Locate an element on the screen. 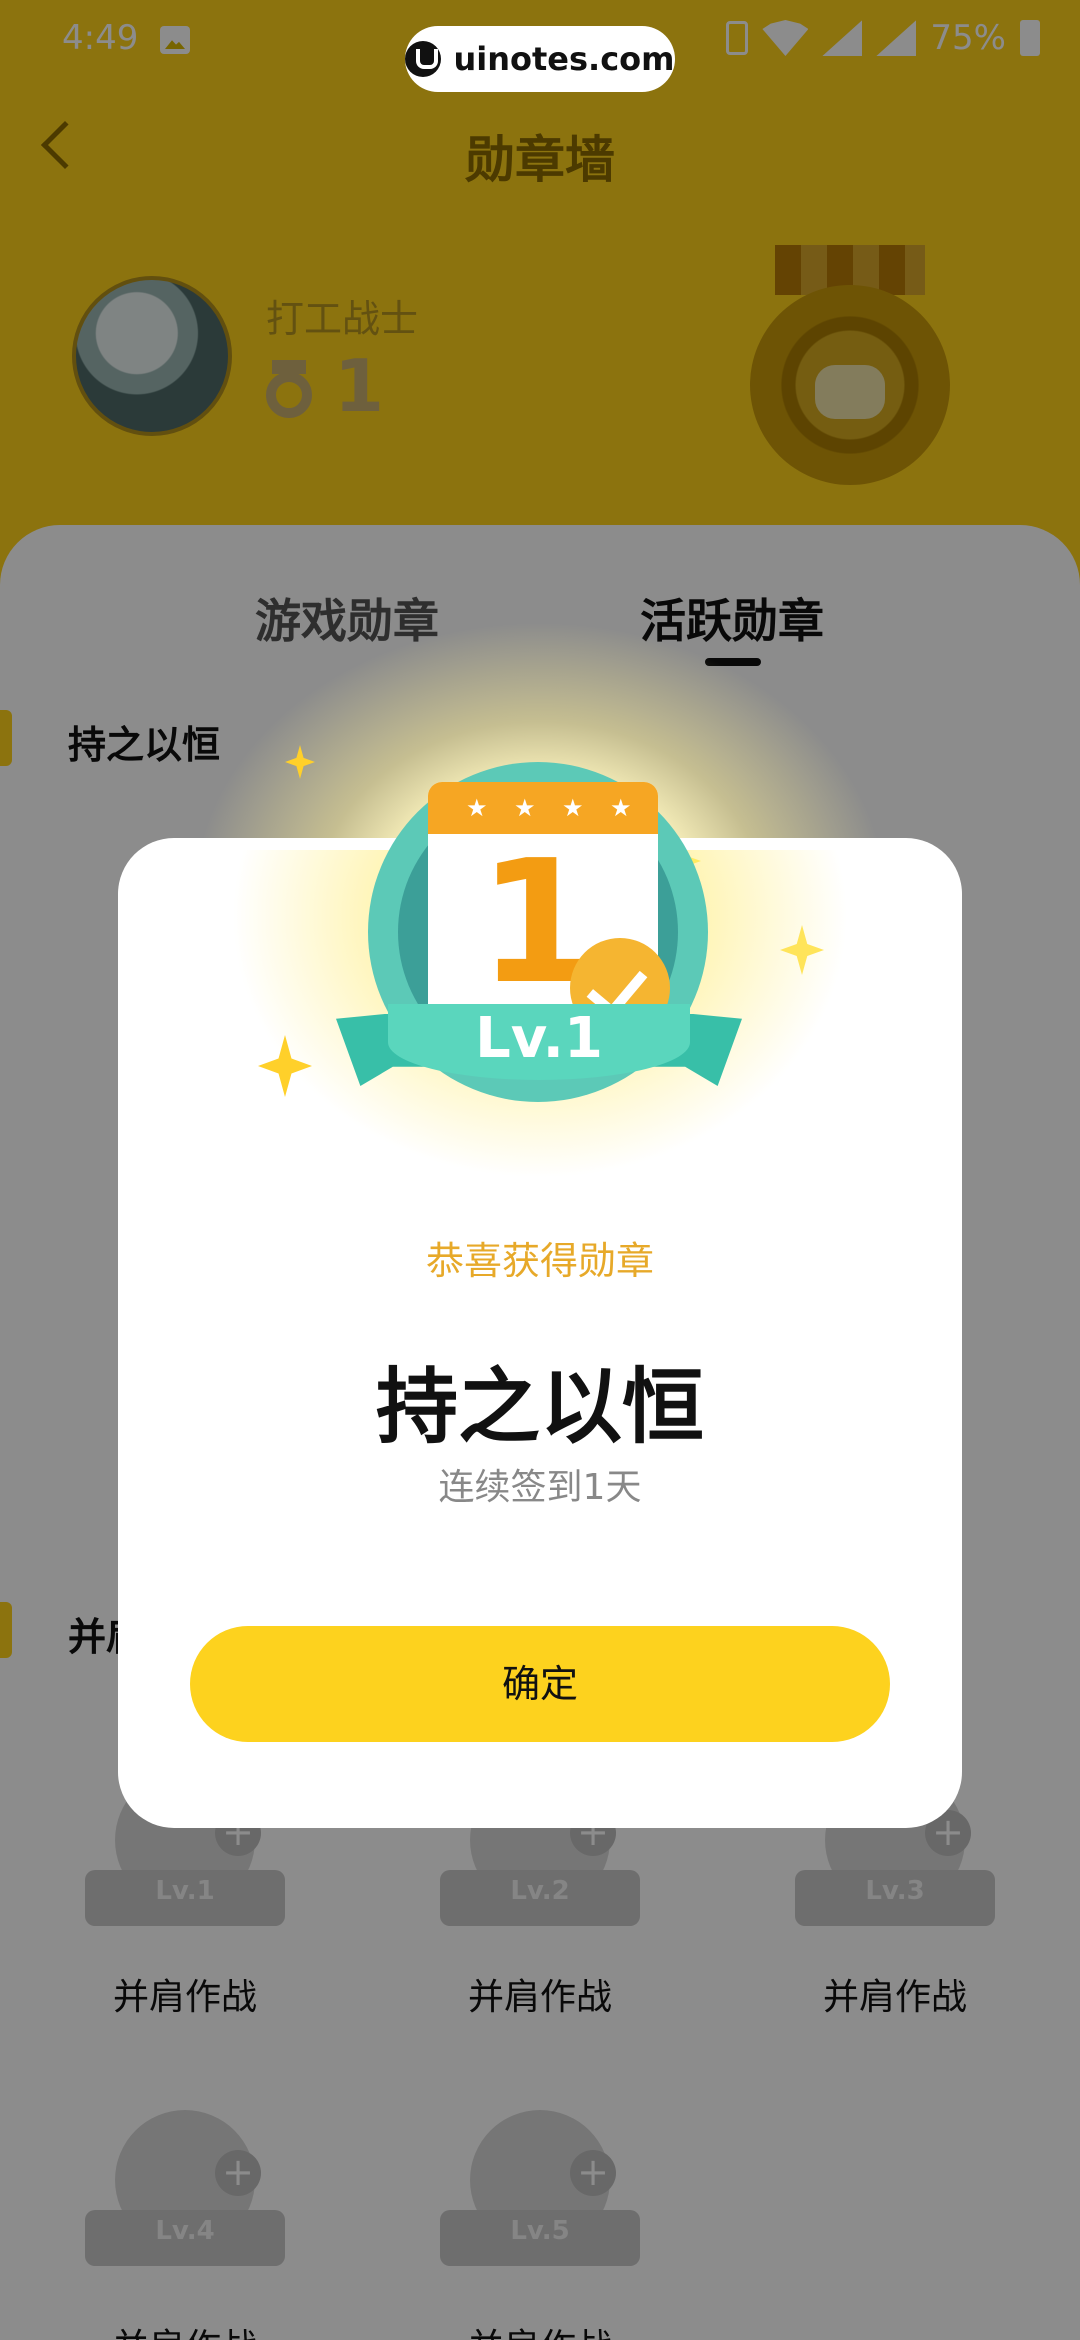 The height and width of the screenshot is (2340, 1080). watermark: uinotes.com is located at coordinates (540, 59).